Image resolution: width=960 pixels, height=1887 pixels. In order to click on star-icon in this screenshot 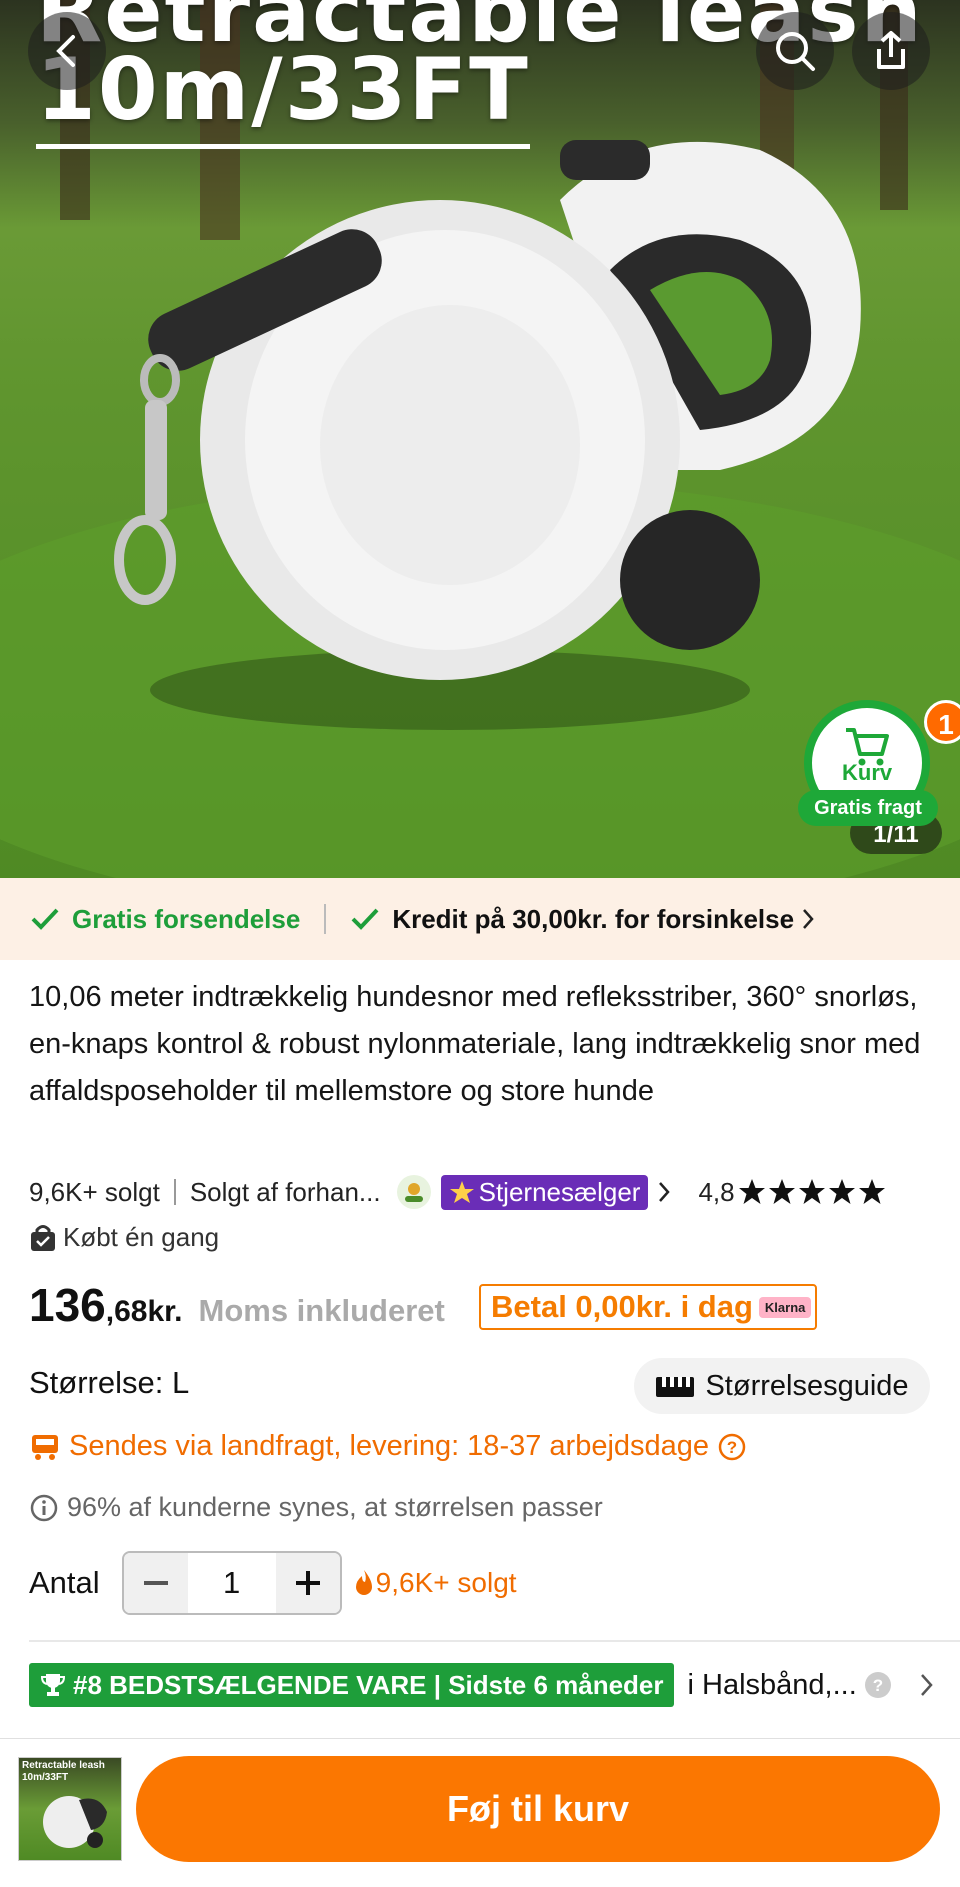, I will do `click(461, 1192)`.